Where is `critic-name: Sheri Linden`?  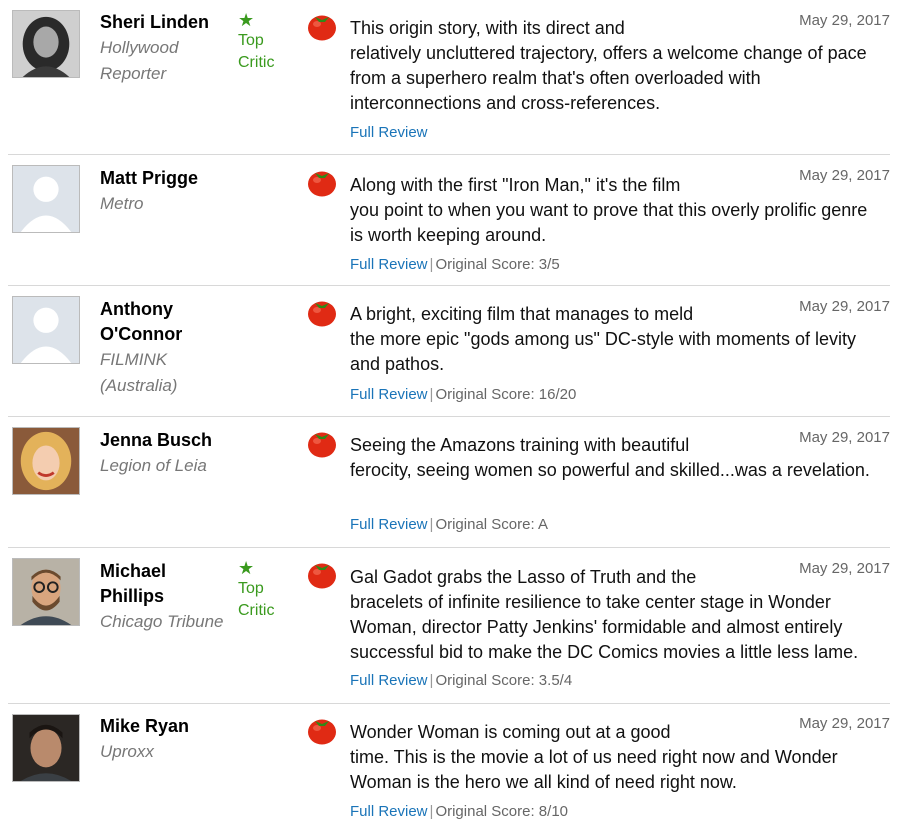 critic-name: Sheri Linden is located at coordinates (165, 22).